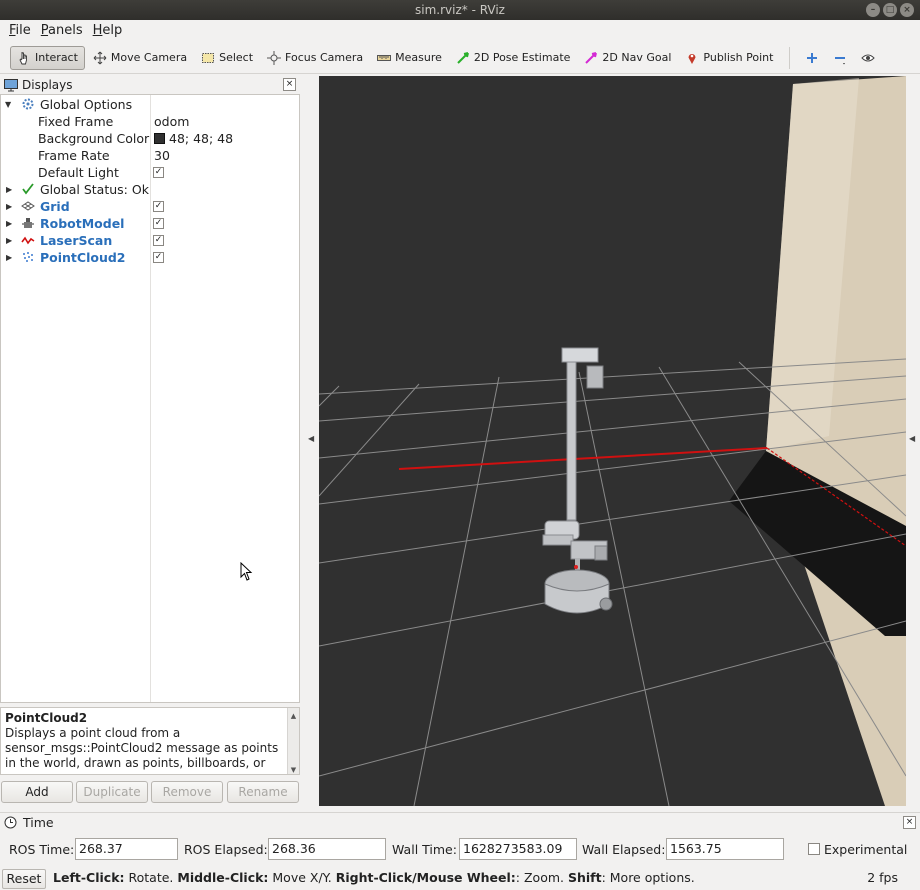  I want to click on scroll-up-icon: ▲, so click(293, 714).